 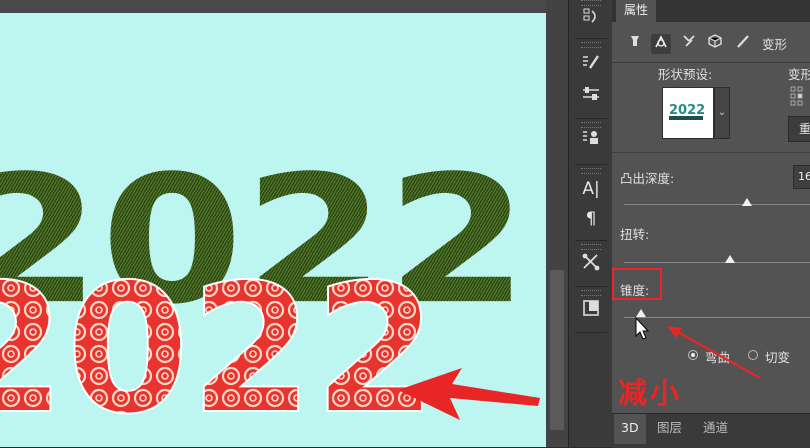 What do you see at coordinates (715, 429) in the screenshot?
I see `tab-channels: 通道` at bounding box center [715, 429].